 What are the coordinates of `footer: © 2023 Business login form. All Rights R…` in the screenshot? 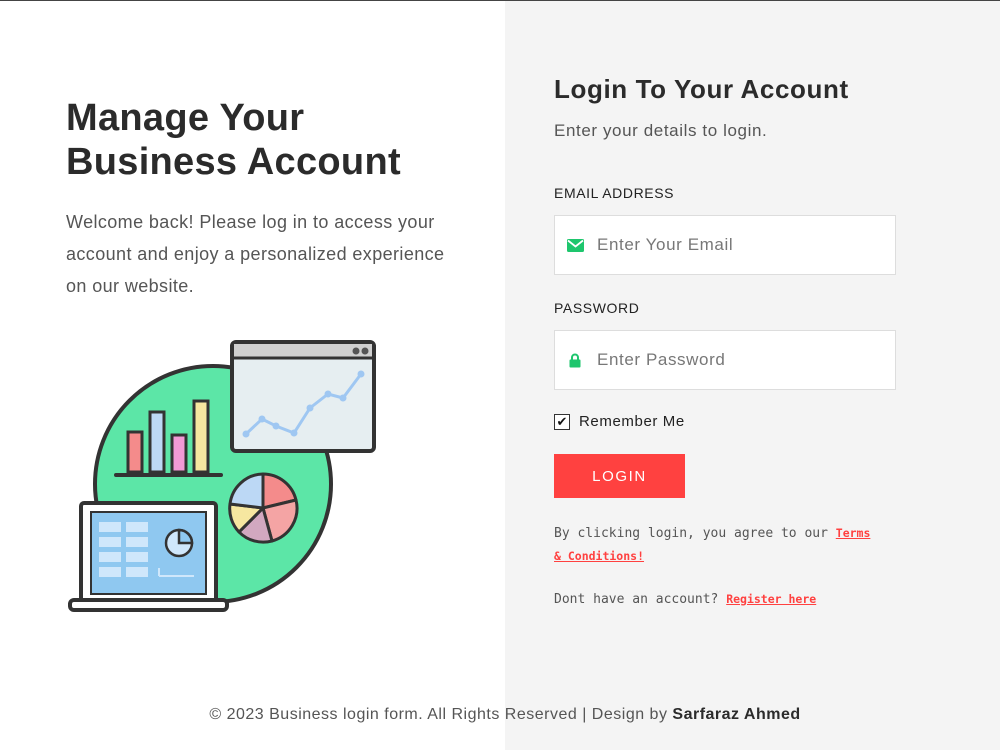 It's located at (500, 715).